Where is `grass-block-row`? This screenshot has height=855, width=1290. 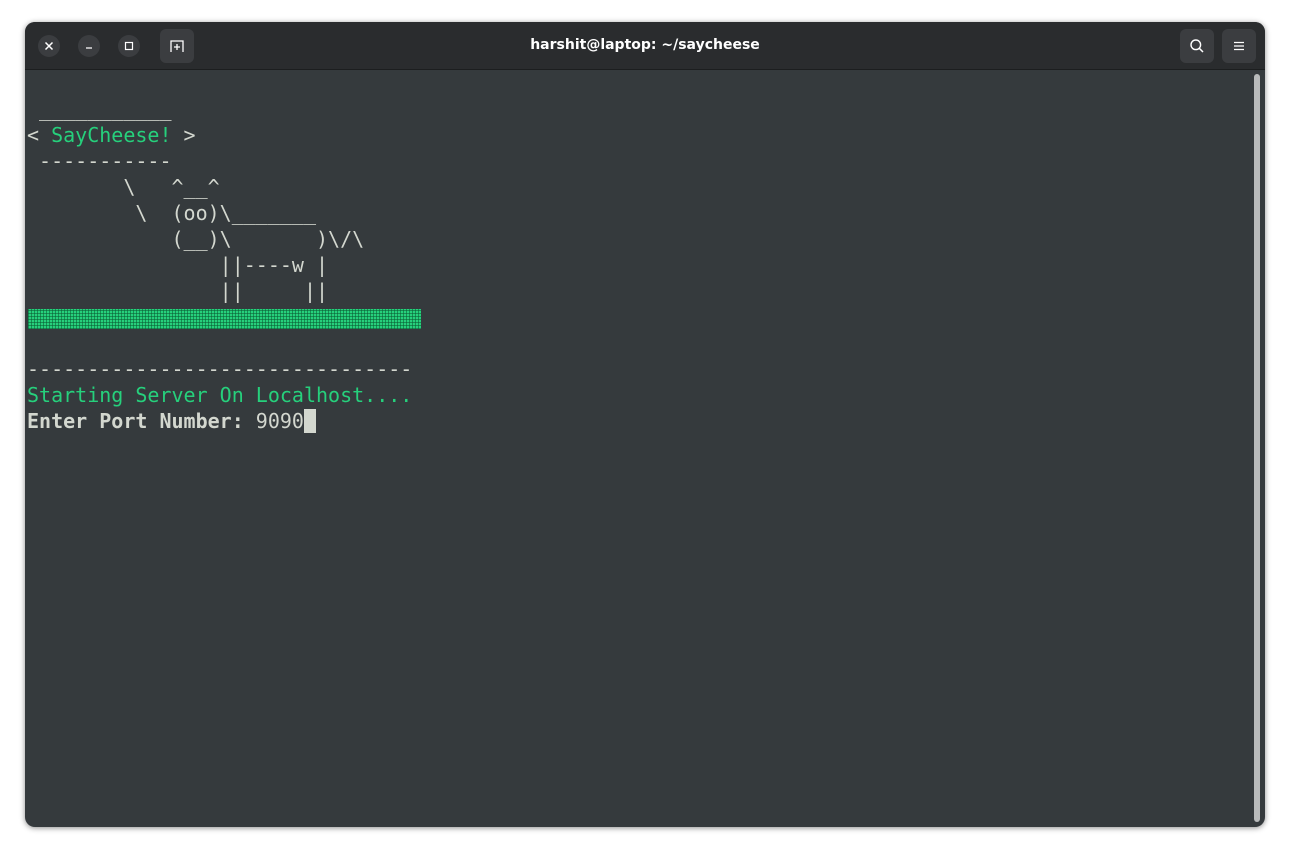 grass-block-row is located at coordinates (224, 319).